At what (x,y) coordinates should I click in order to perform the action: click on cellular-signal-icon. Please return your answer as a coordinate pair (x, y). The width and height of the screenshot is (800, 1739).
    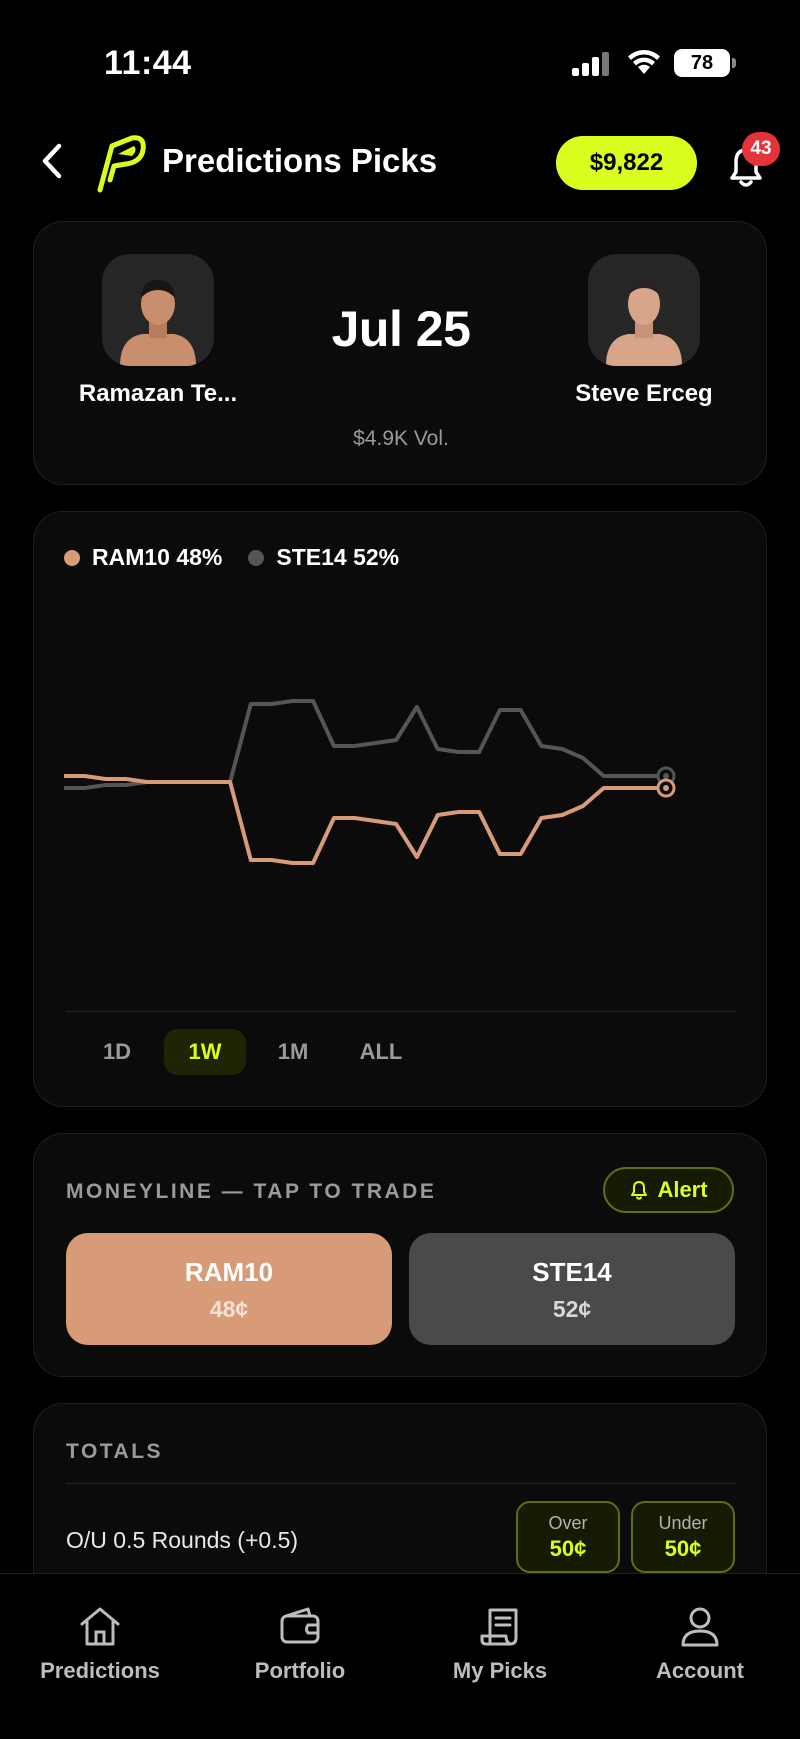
    Looking at the image, I should click on (590, 64).